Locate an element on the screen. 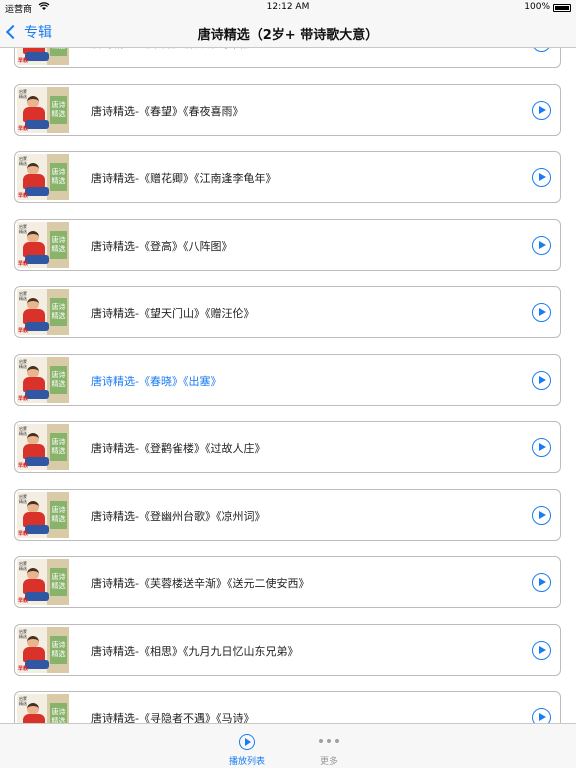  tab-more: 更多 is located at coordinates (329, 746).